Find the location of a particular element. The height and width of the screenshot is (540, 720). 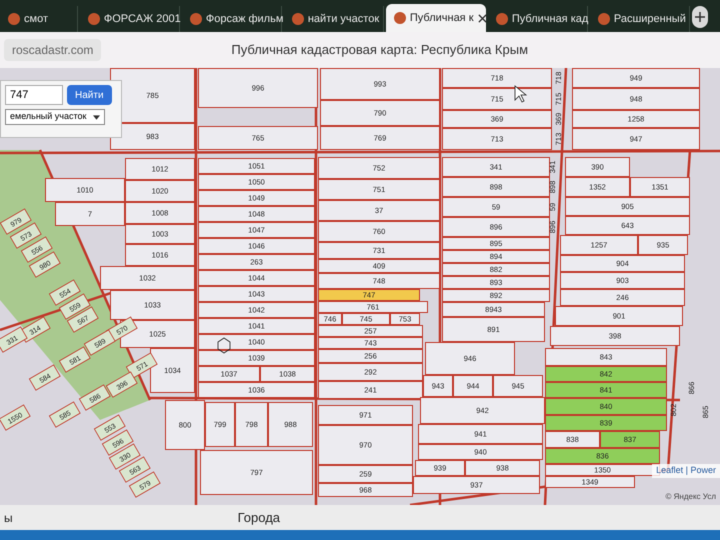

tab-title: Публичная кад is located at coordinates (550, 19).